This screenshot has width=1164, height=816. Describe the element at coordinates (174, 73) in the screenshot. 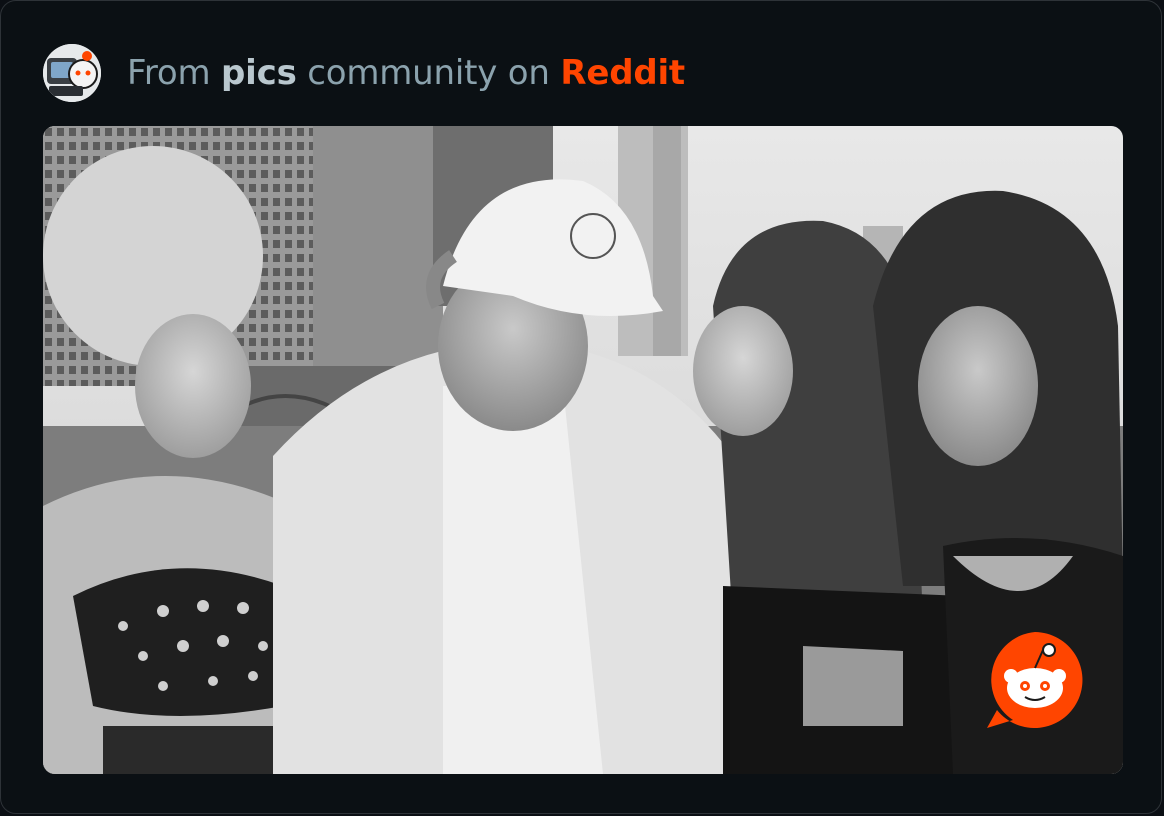

I see `title-prefix: From` at that location.